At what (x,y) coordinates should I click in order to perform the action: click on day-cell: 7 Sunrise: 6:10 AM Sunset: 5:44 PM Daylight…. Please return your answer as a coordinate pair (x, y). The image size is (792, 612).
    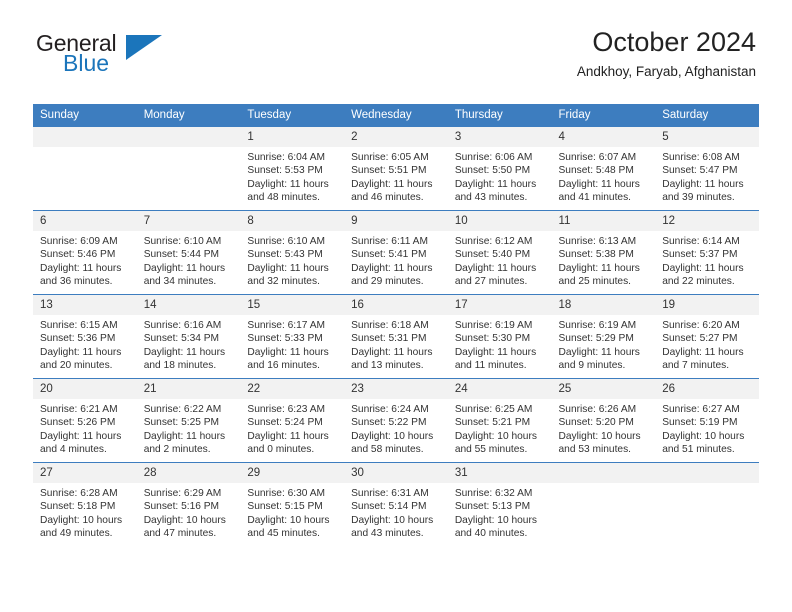
    Looking at the image, I should click on (188, 252).